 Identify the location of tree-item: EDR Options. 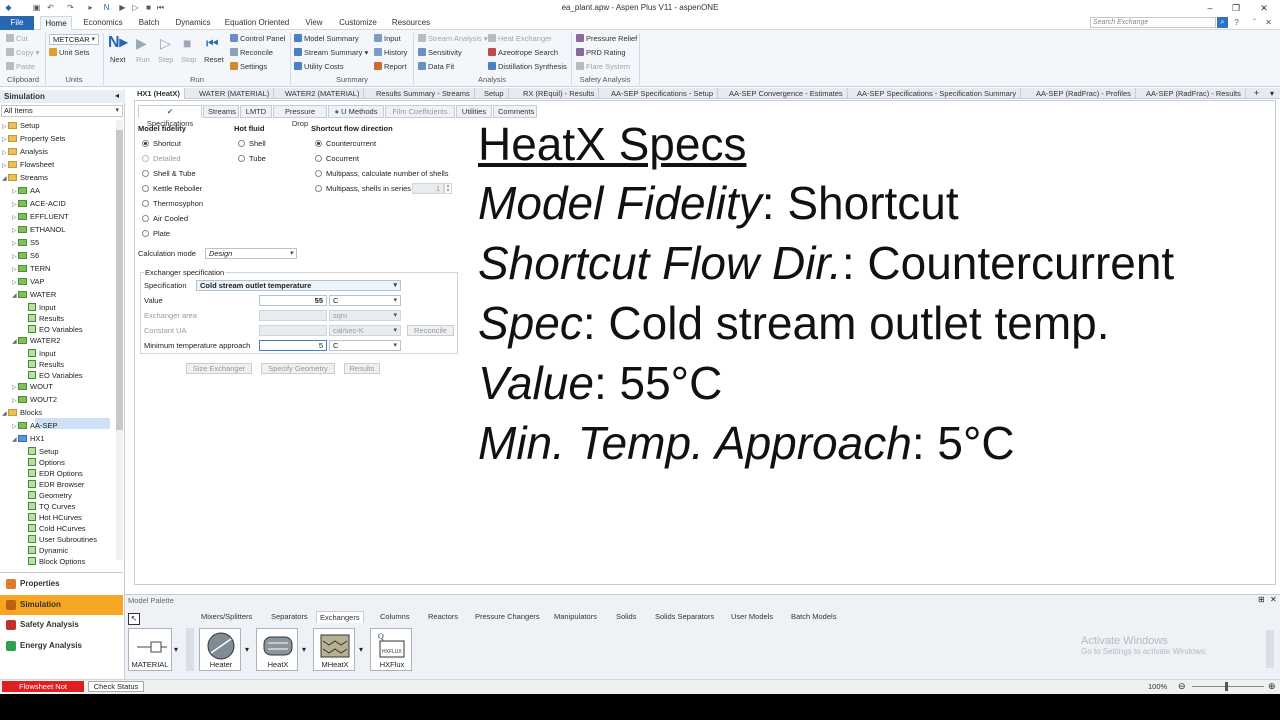
(57, 473).